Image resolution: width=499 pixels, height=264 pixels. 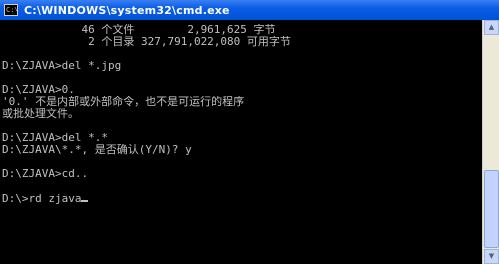 I want to click on console-line: '0.' 不是内部或外部命令，也不是可运行的程序, so click(x=123, y=102).